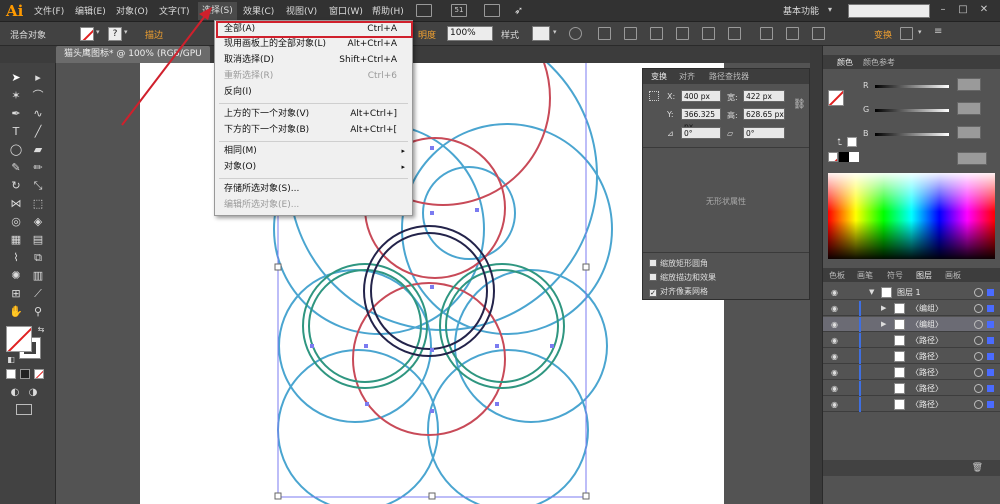  What do you see at coordinates (953, 275) in the screenshot?
I see `tab-artboards: 画板` at bounding box center [953, 275].